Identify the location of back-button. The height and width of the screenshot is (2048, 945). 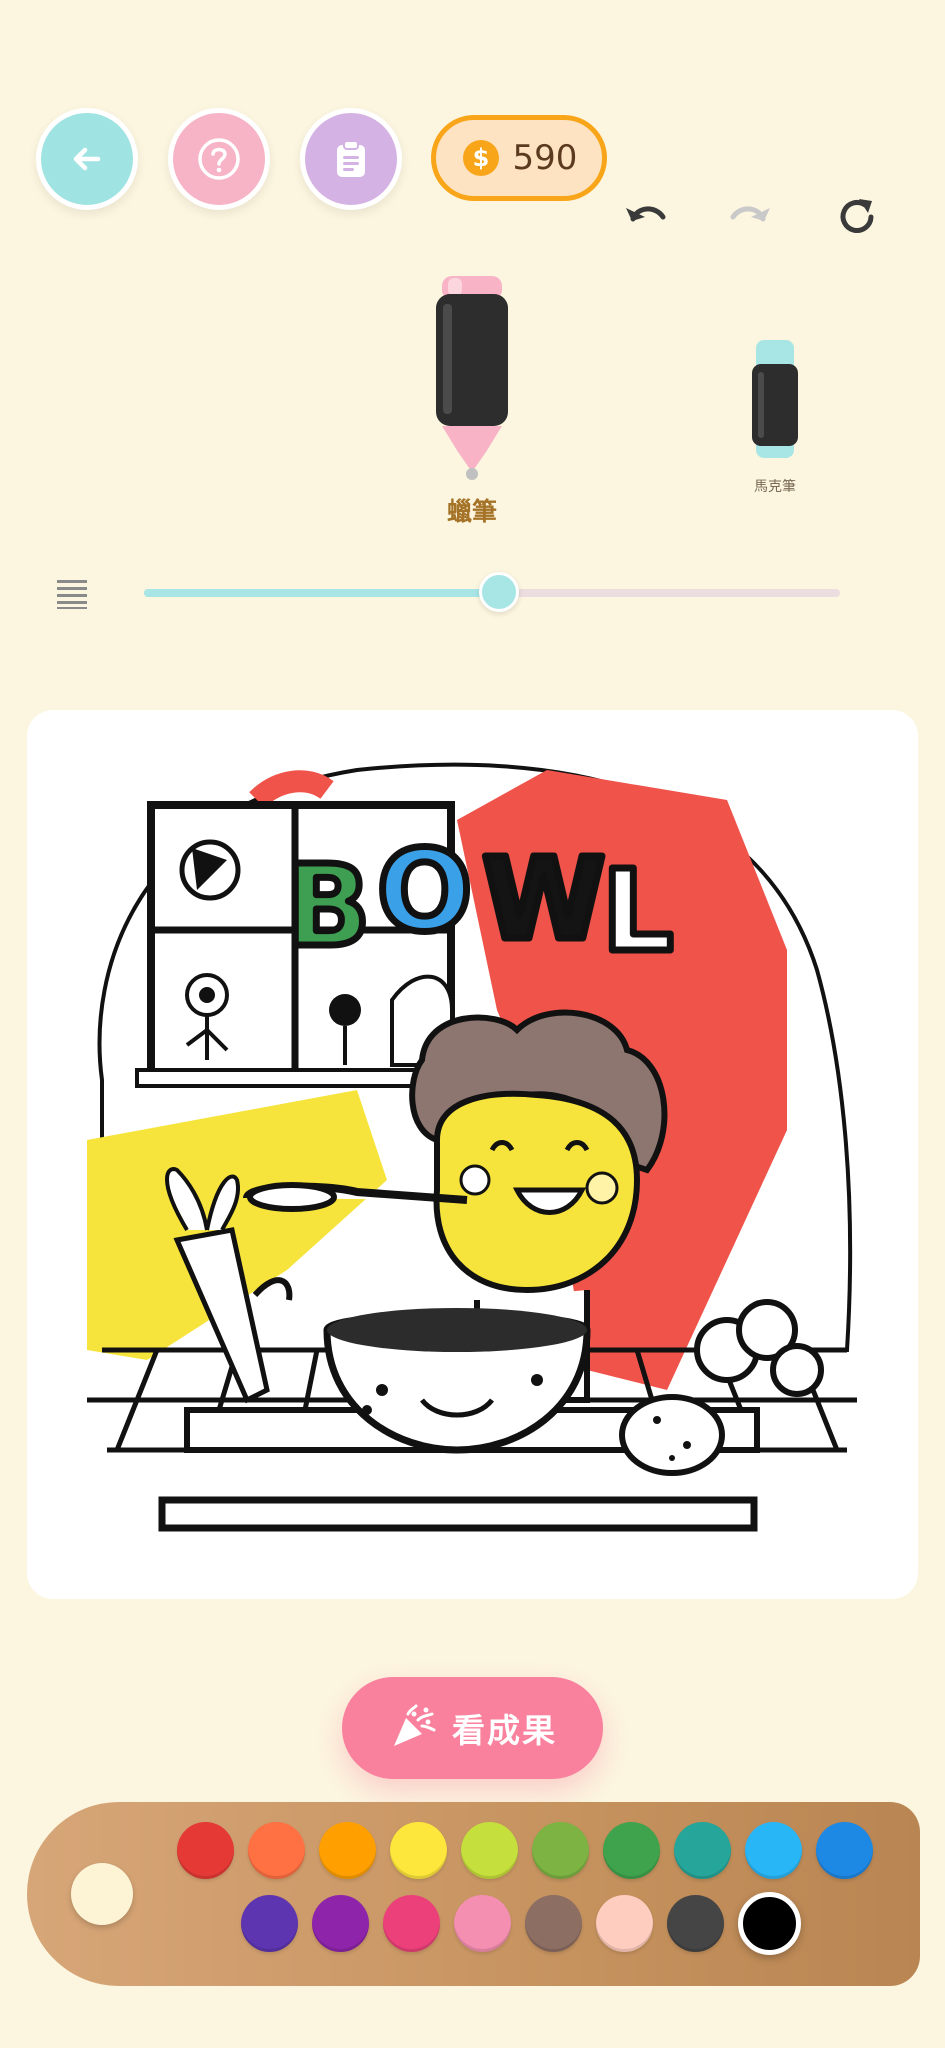
(87, 159).